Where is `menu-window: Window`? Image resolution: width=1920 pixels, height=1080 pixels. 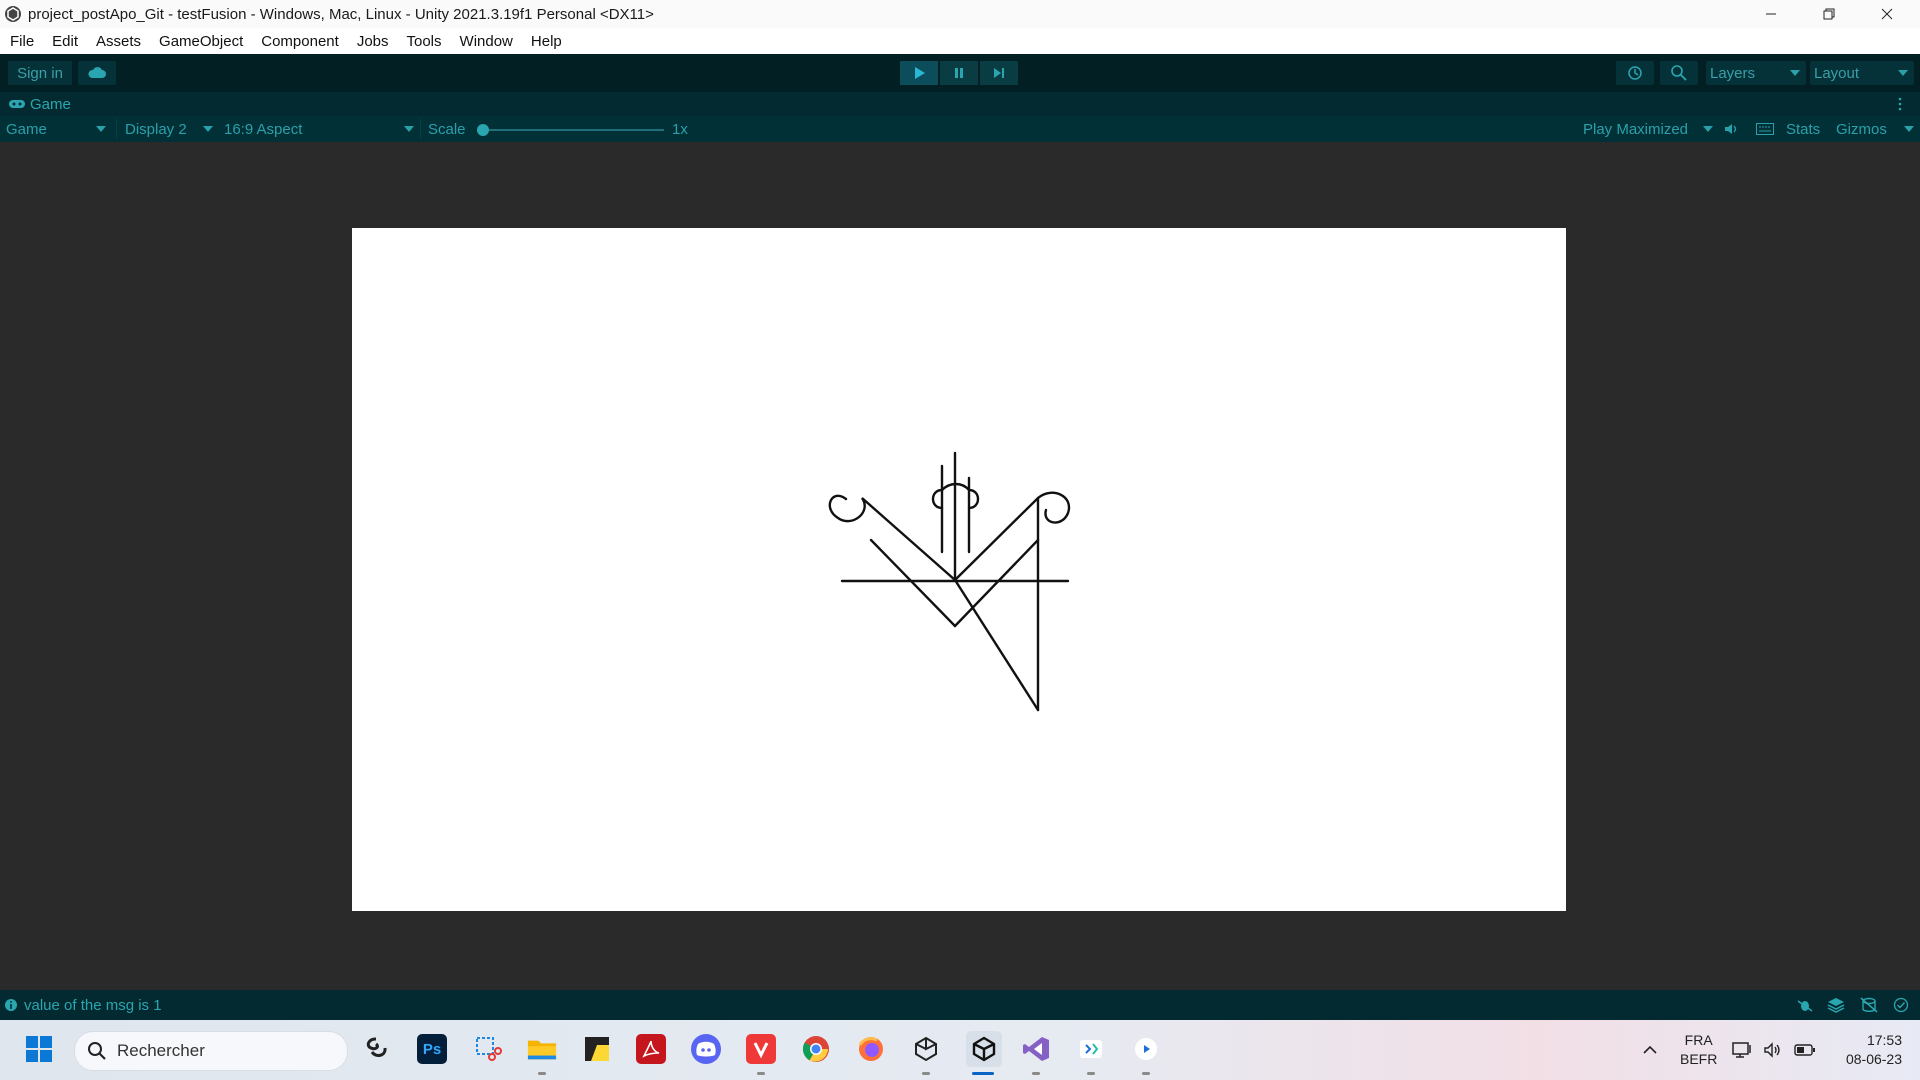
menu-window: Window is located at coordinates (485, 41).